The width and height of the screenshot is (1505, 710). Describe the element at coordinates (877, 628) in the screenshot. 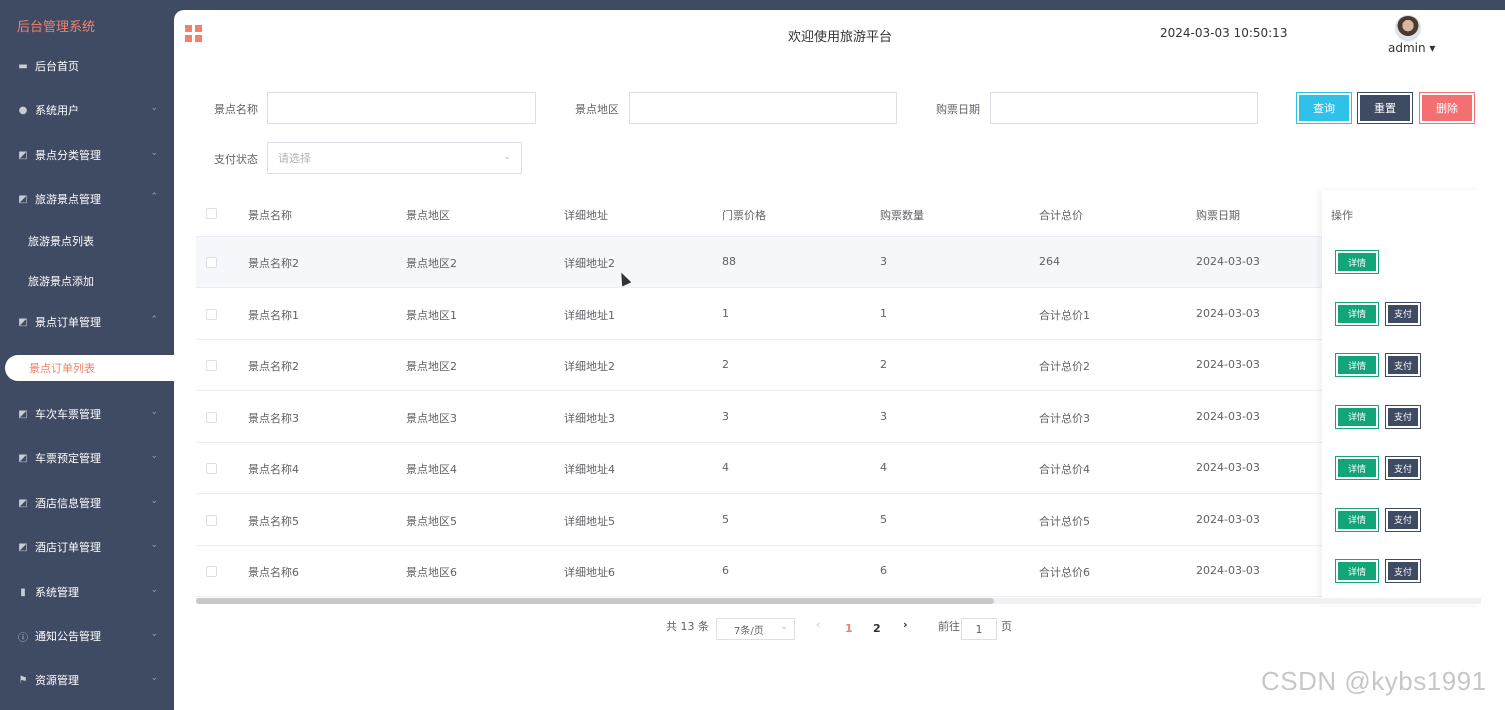

I see `page-number: 2` at that location.